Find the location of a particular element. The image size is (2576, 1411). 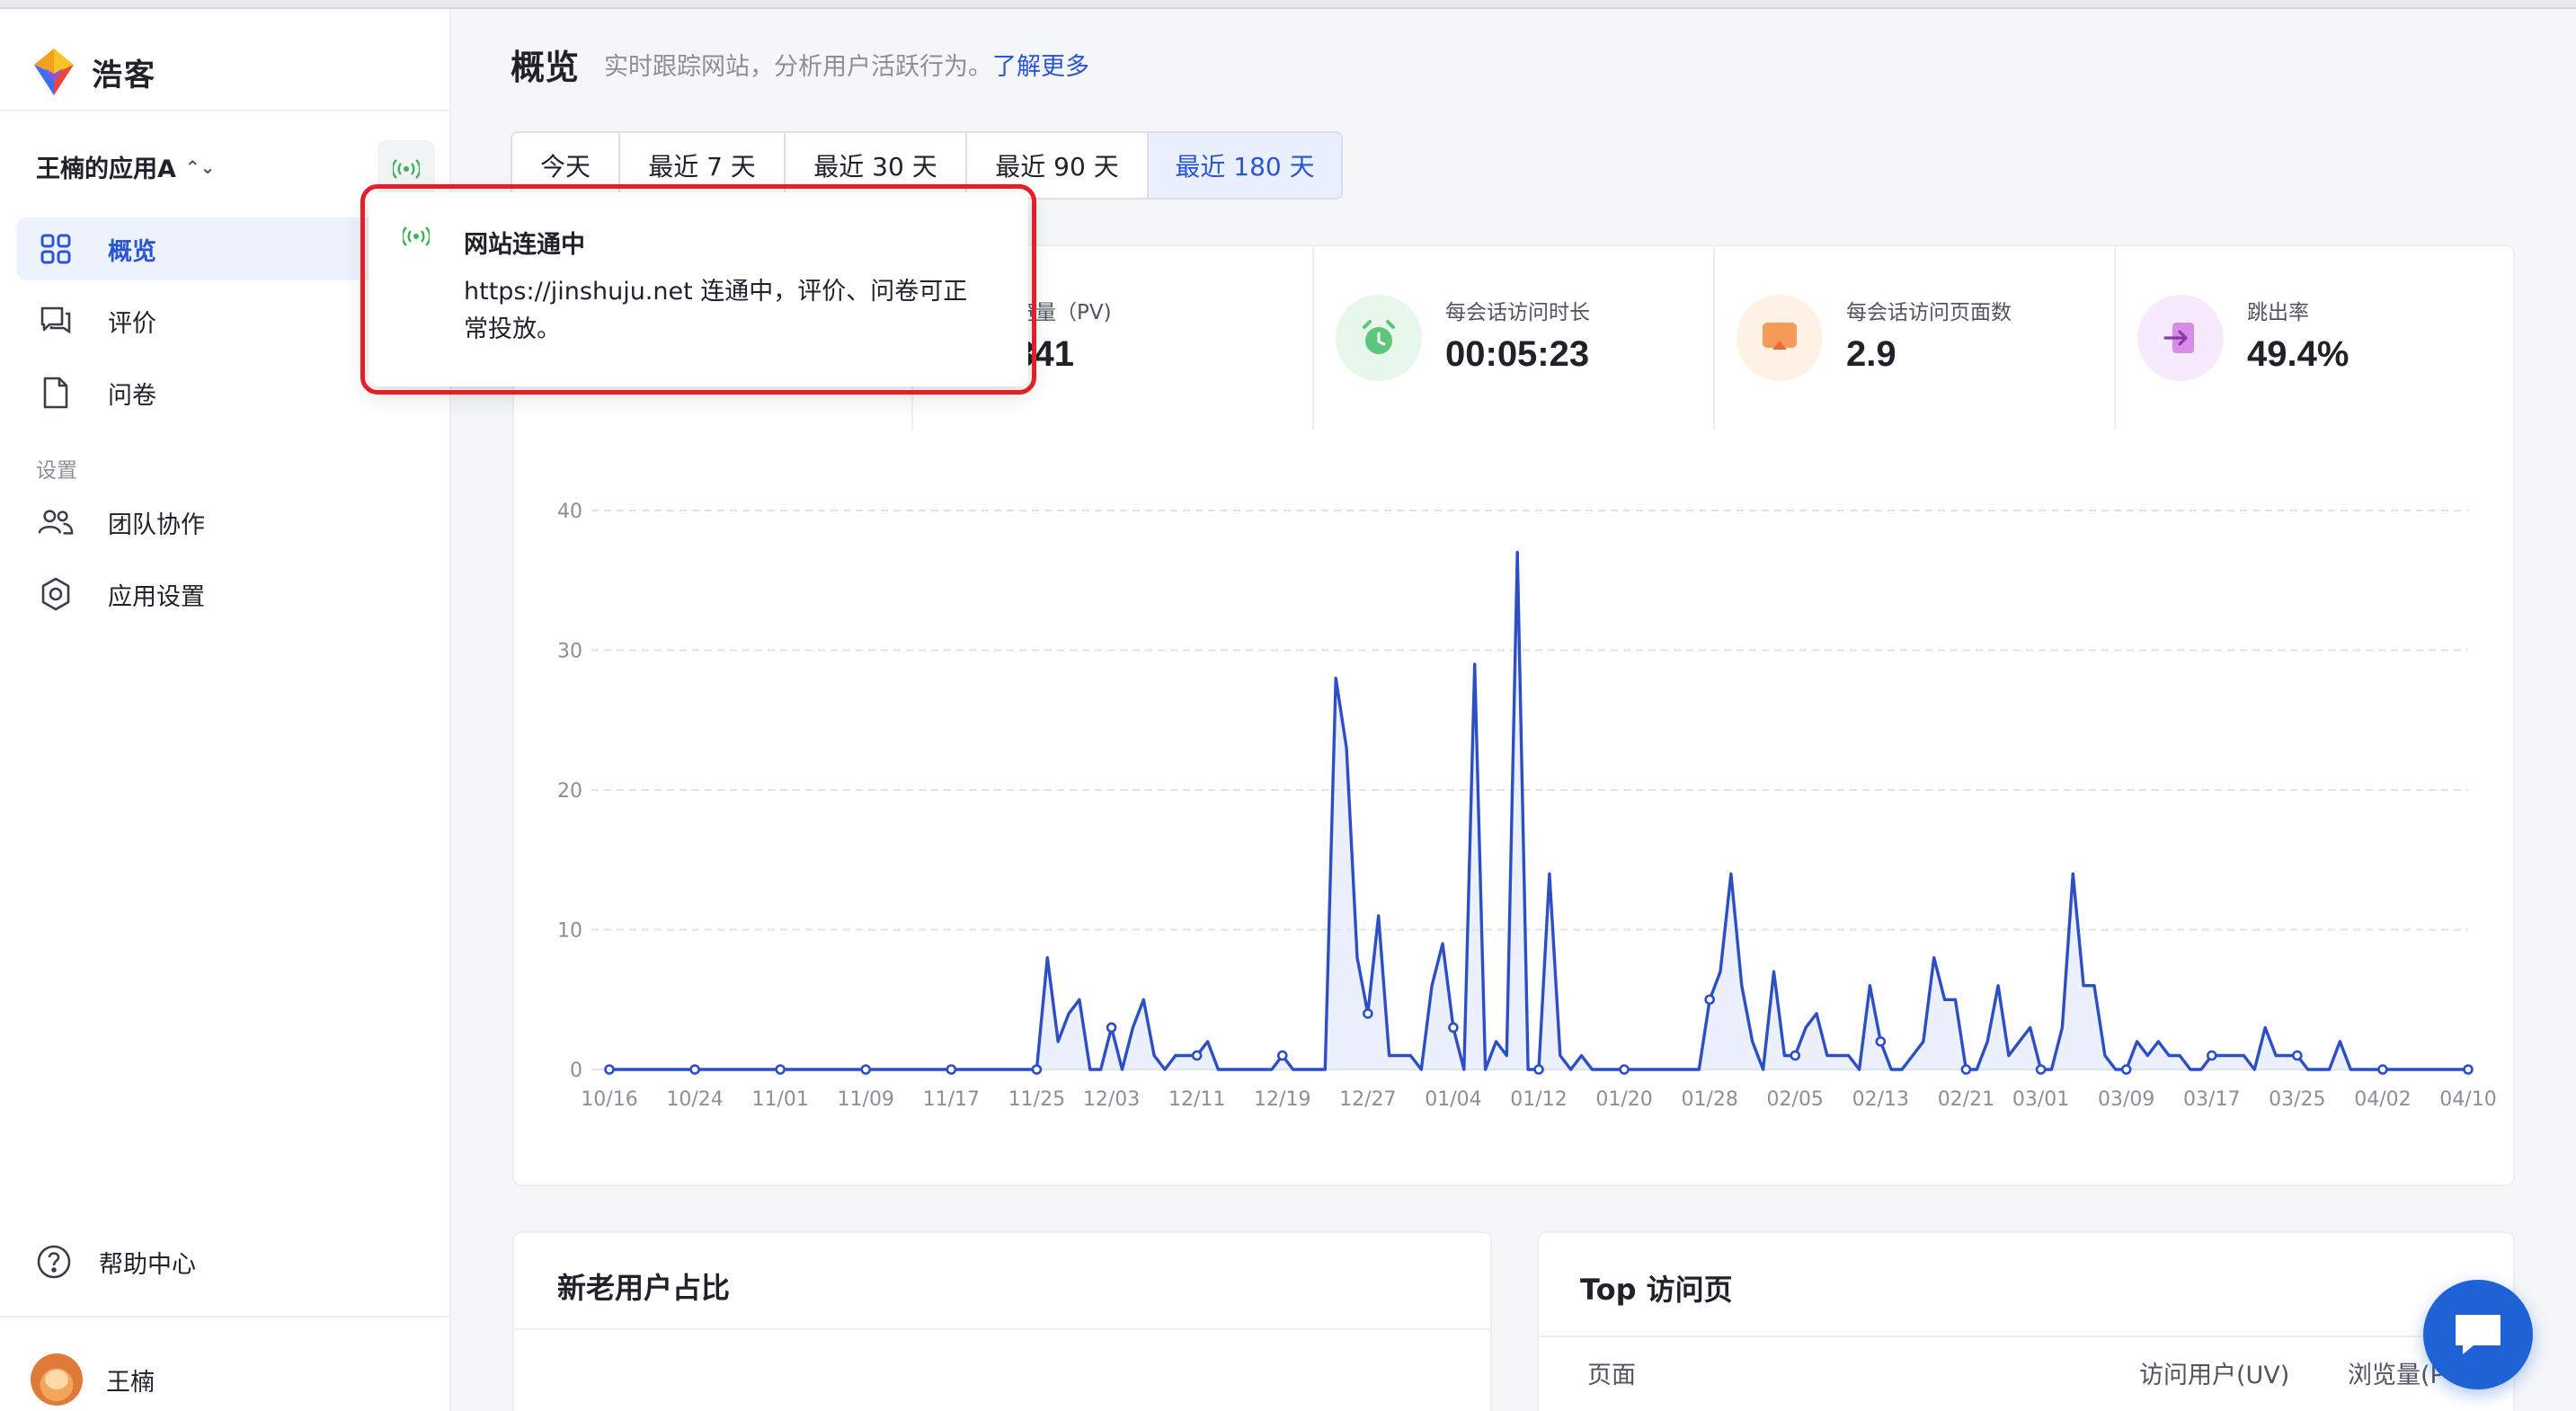

stat-label: 跳出率 is located at coordinates (2278, 312).